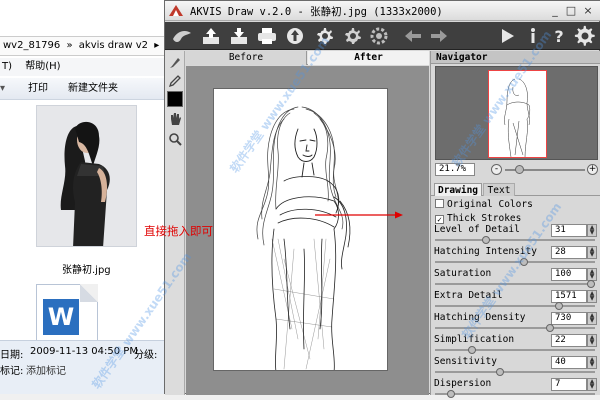 This screenshot has width=600, height=400. I want to click on color-swatch, so click(175, 99).